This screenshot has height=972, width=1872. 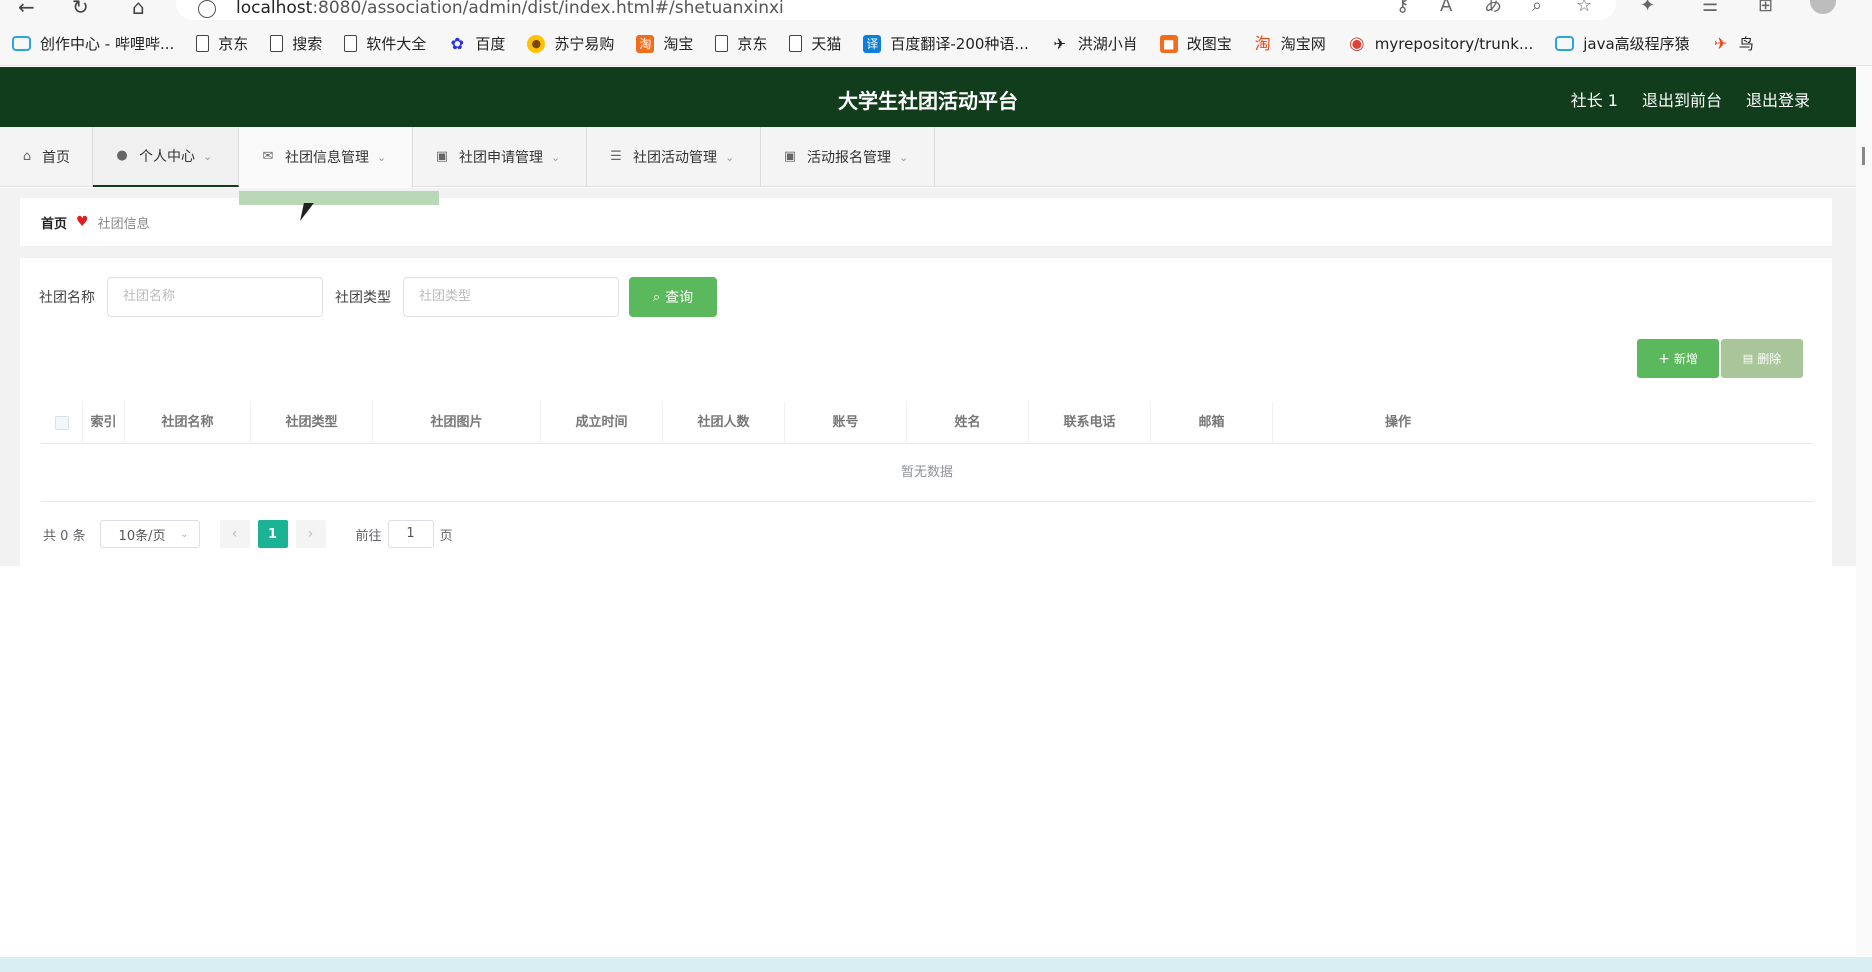 What do you see at coordinates (1094, 43) in the screenshot?
I see `bookmark-item: ✈ 洪湖小肖` at bounding box center [1094, 43].